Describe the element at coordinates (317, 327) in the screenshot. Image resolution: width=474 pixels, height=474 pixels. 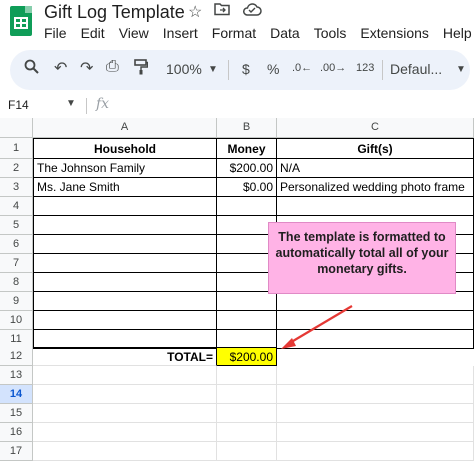
I see `callout-arrow-icon` at that location.